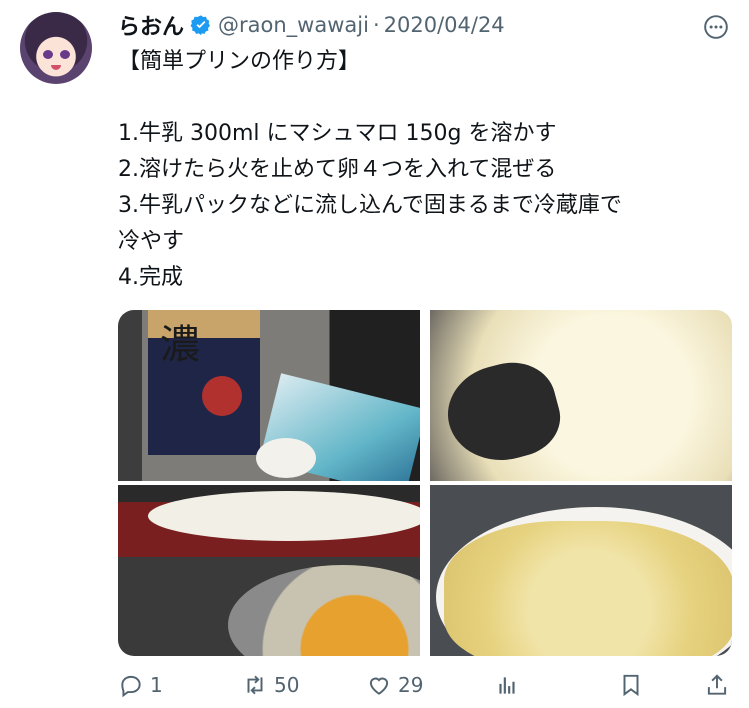  Describe the element at coordinates (423, 98) in the screenshot. I see `tweet-line` at that location.